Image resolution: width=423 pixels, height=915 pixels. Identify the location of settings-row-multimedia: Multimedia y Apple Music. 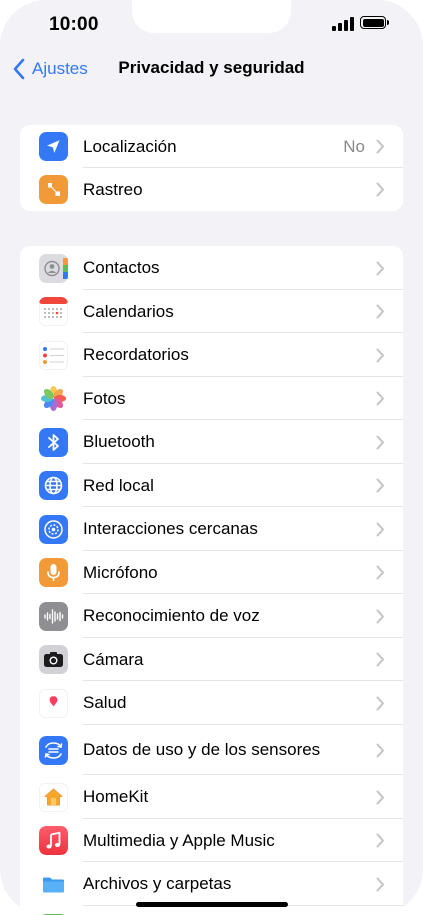
(211, 840).